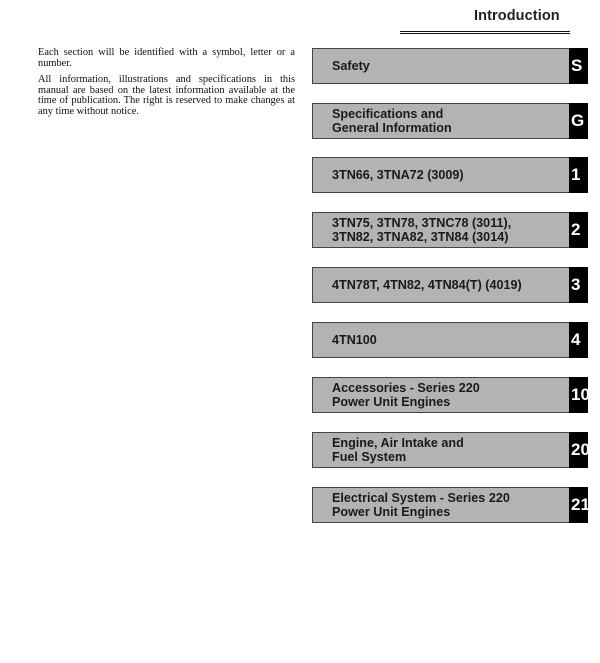  I want to click on section-label: Engine, Air Intake and Fuel System, so click(398, 450).